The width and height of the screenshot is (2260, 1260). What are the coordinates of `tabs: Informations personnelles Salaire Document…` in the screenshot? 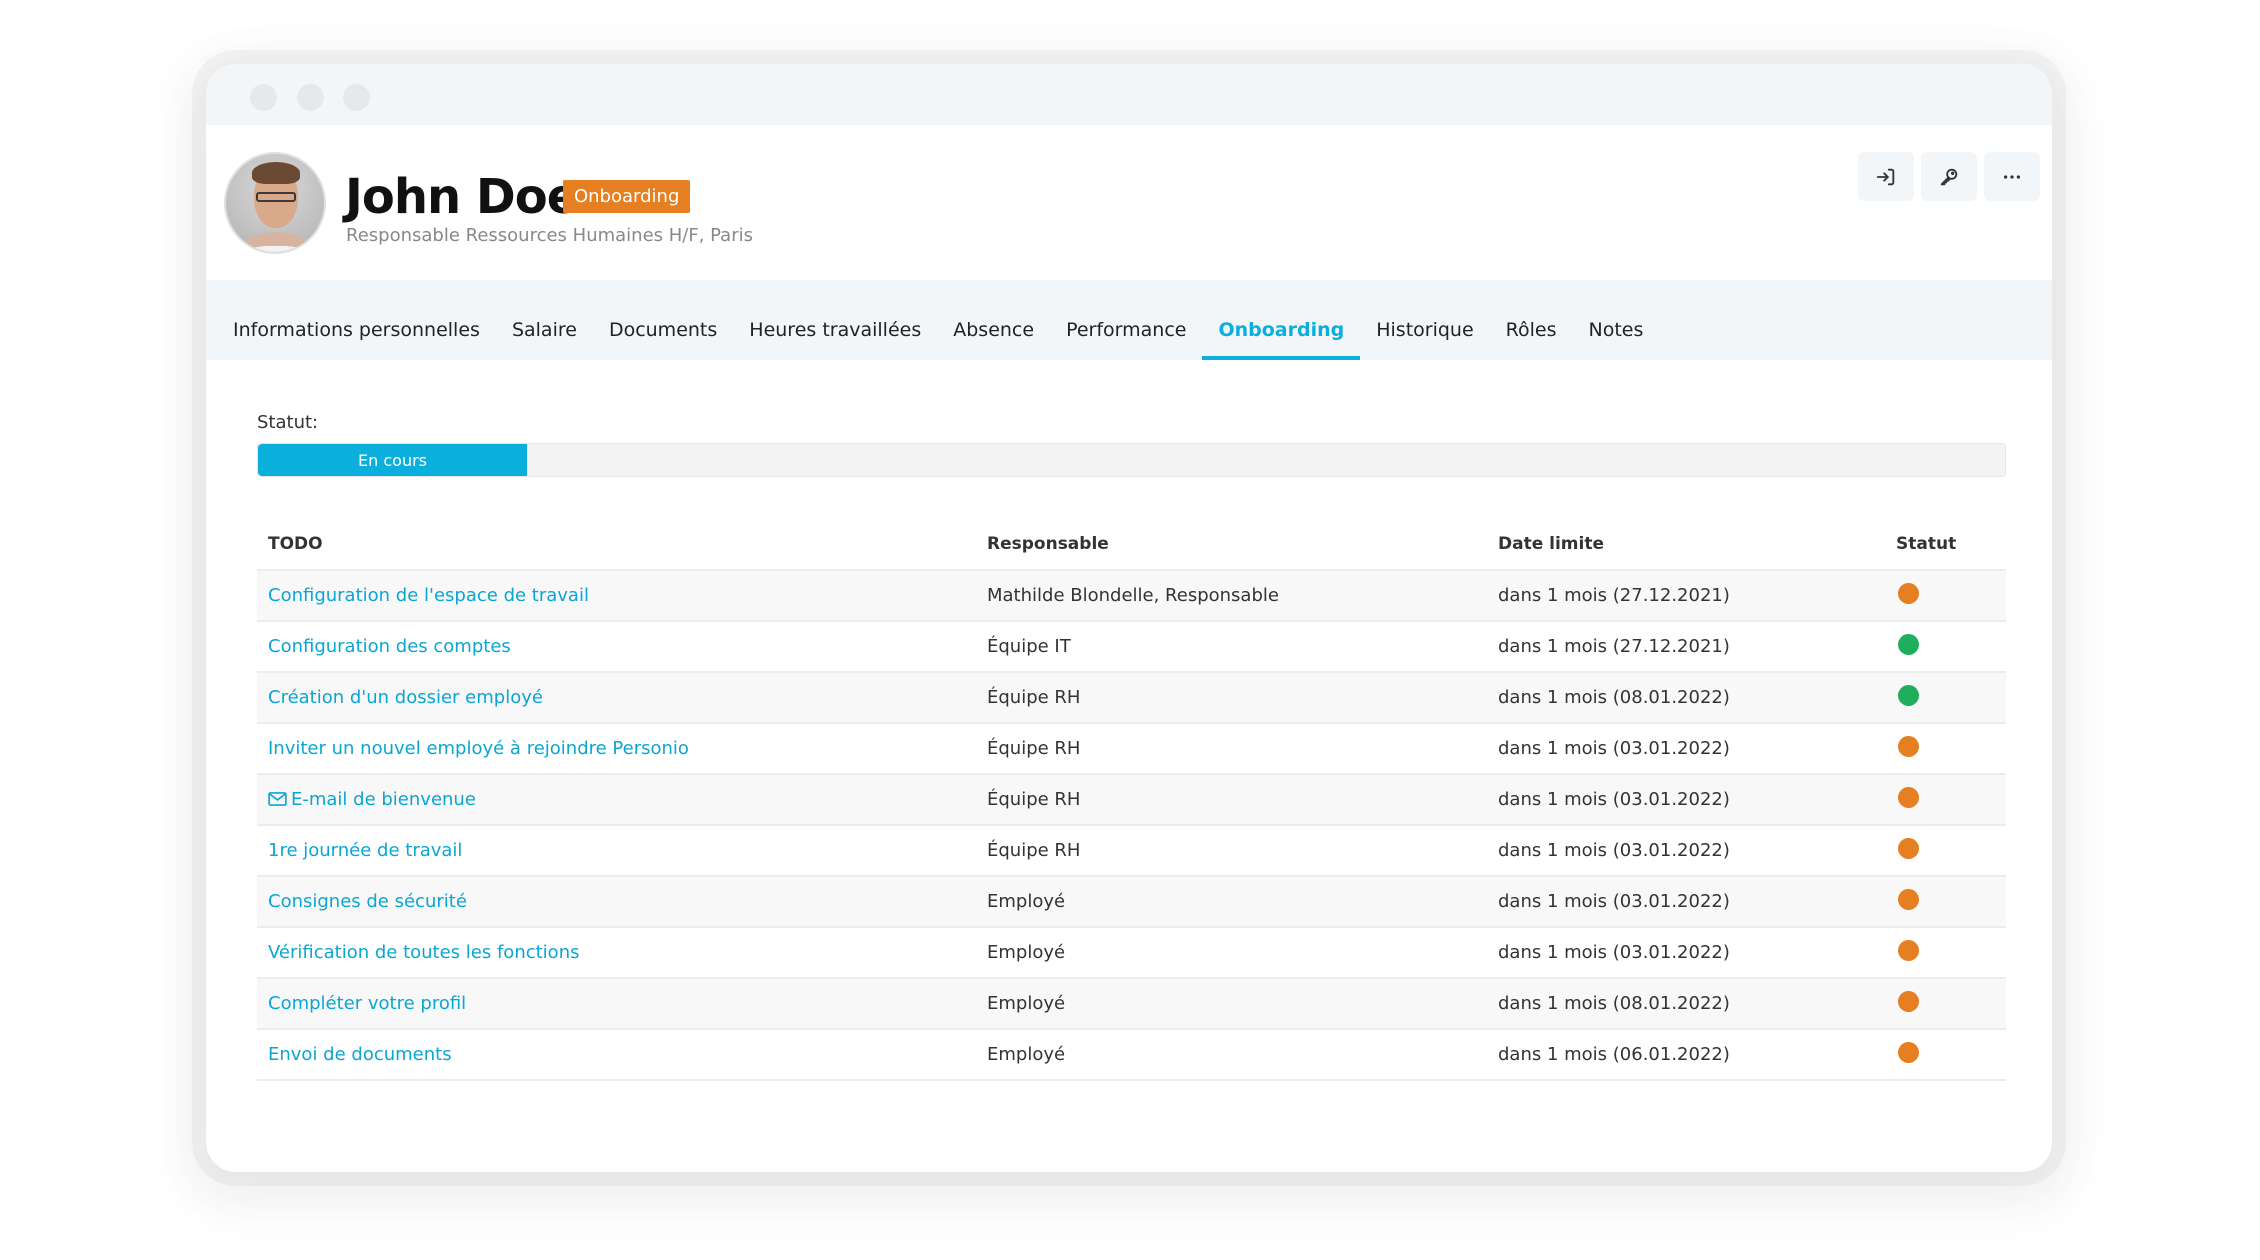 It's located at (932, 320).